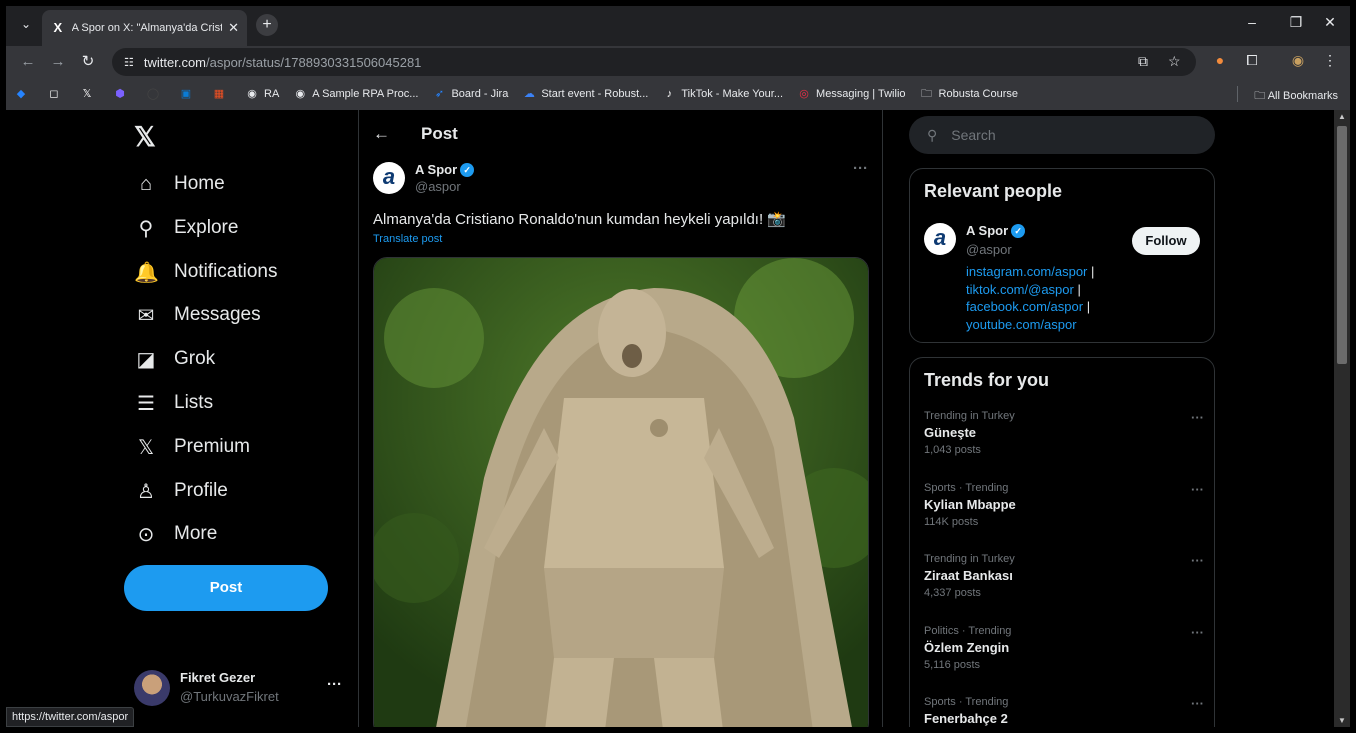 The image size is (1356, 733). Describe the element at coordinates (179, 184) in the screenshot. I see `nav-item-home: ⌂ Home` at that location.